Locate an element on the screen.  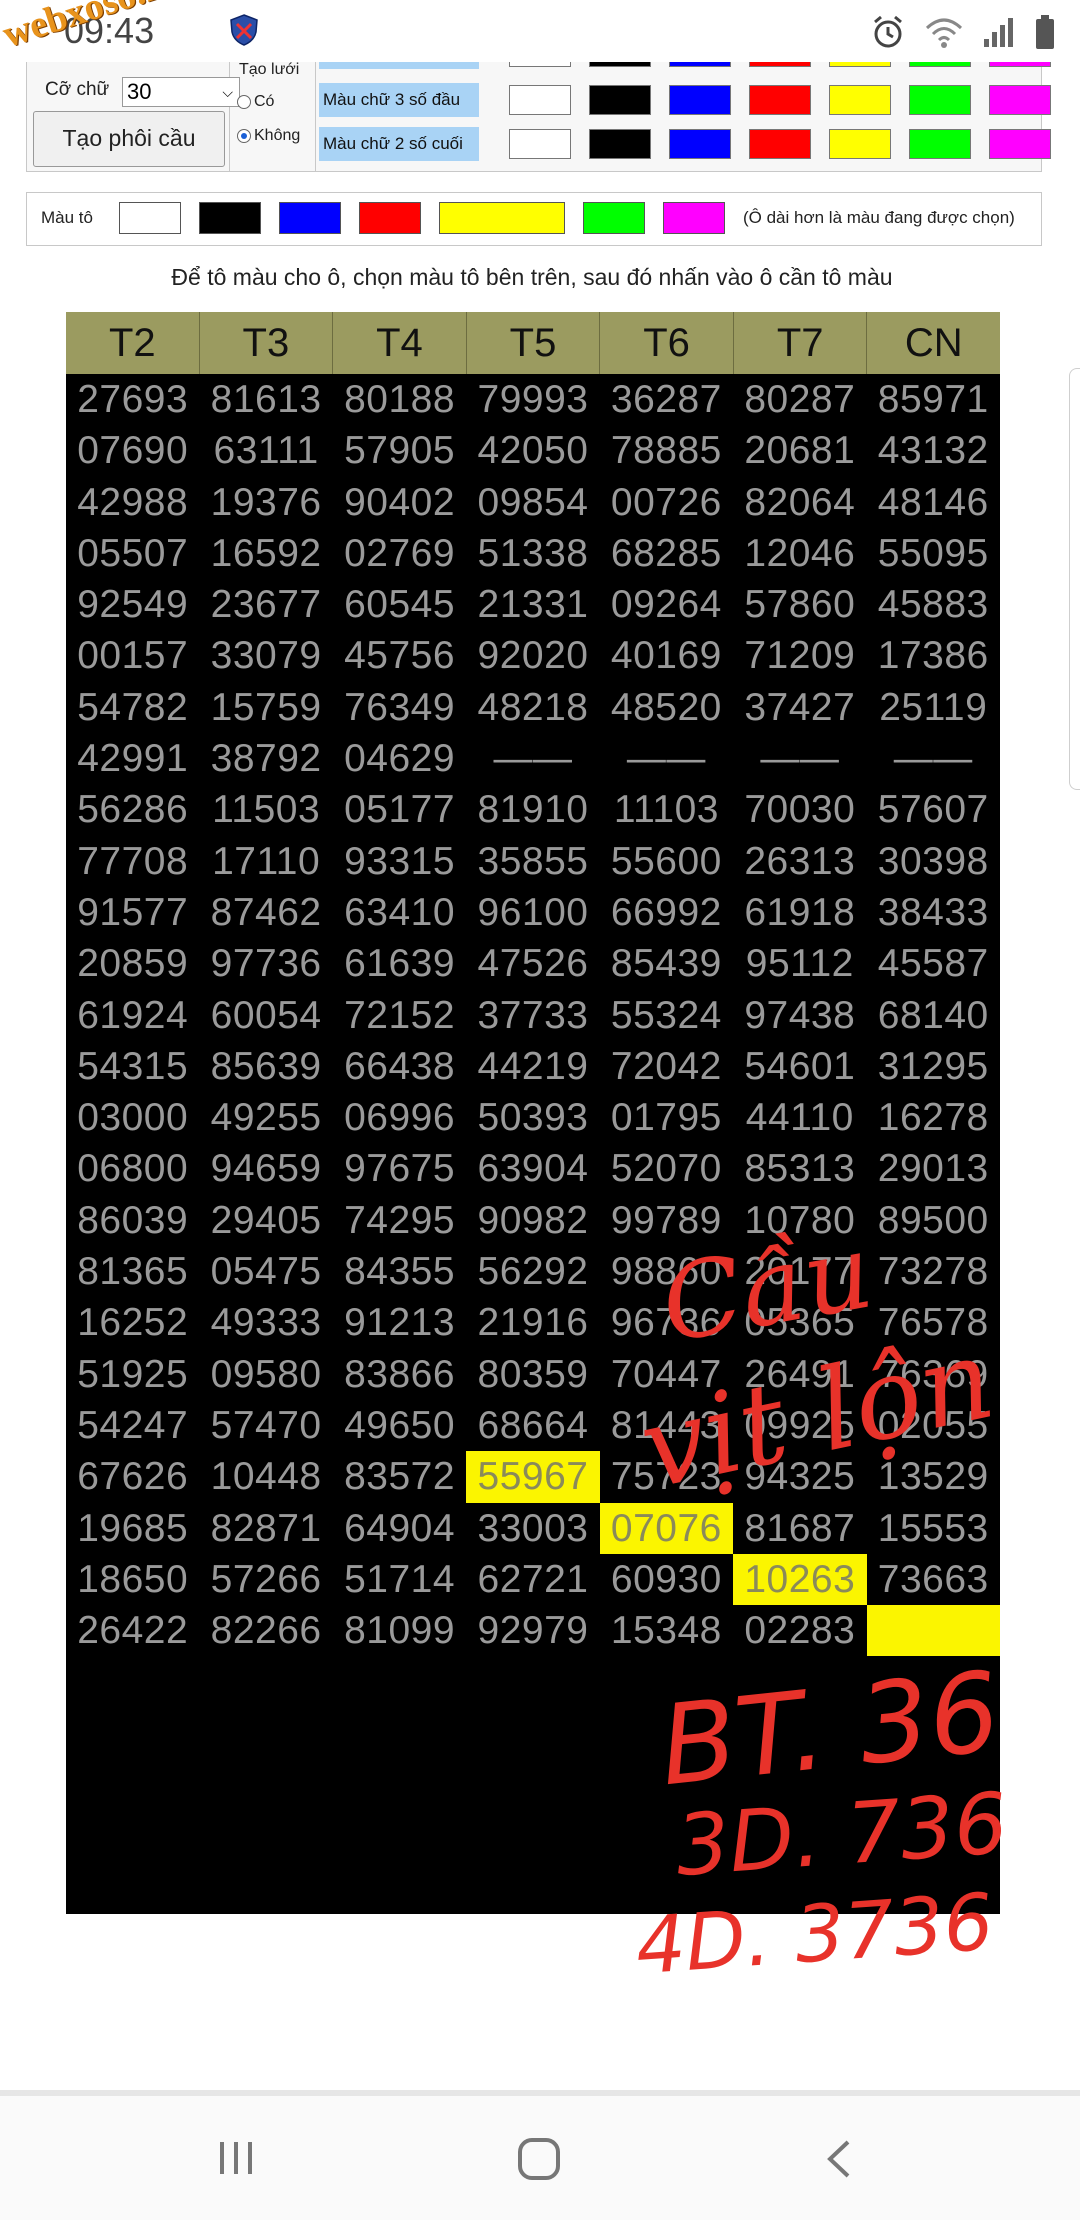
table-cell: 55095 is located at coordinates (933, 553).